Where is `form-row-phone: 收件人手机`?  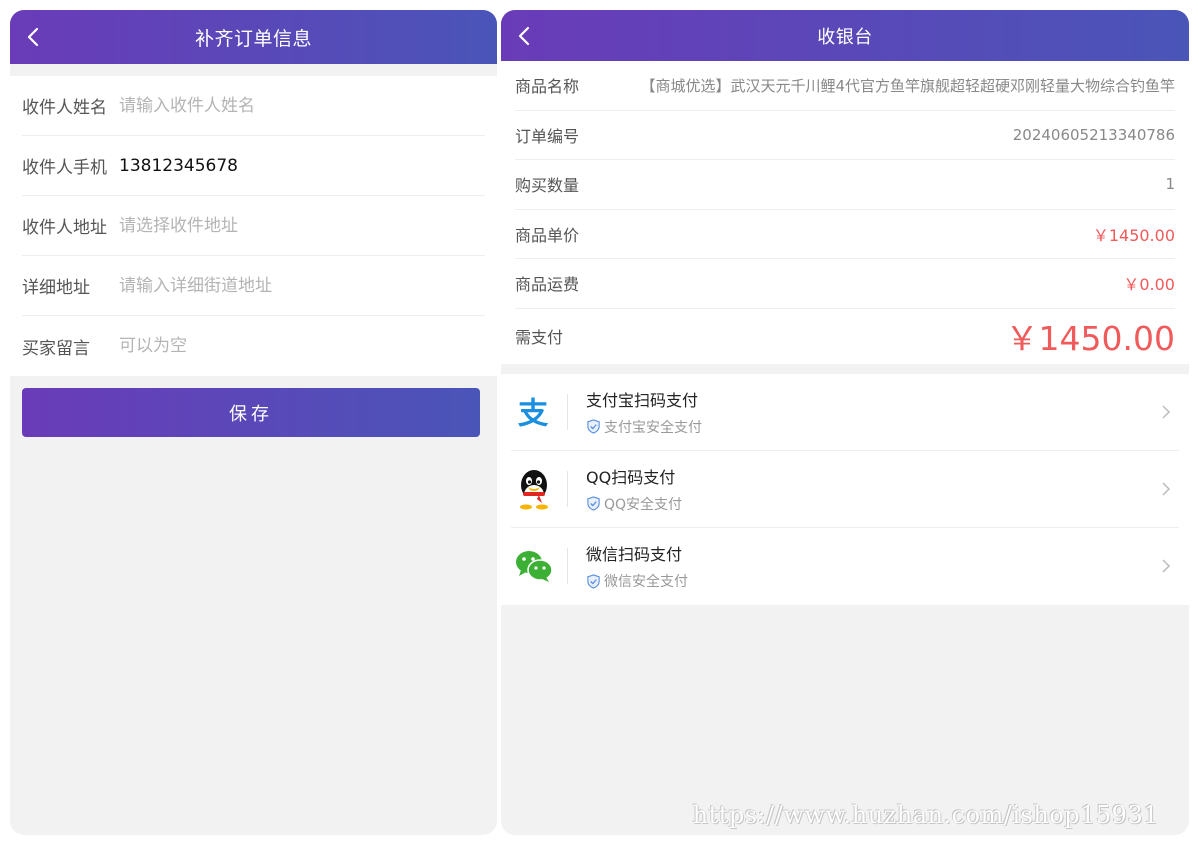 form-row-phone: 收件人手机 is located at coordinates (253, 166).